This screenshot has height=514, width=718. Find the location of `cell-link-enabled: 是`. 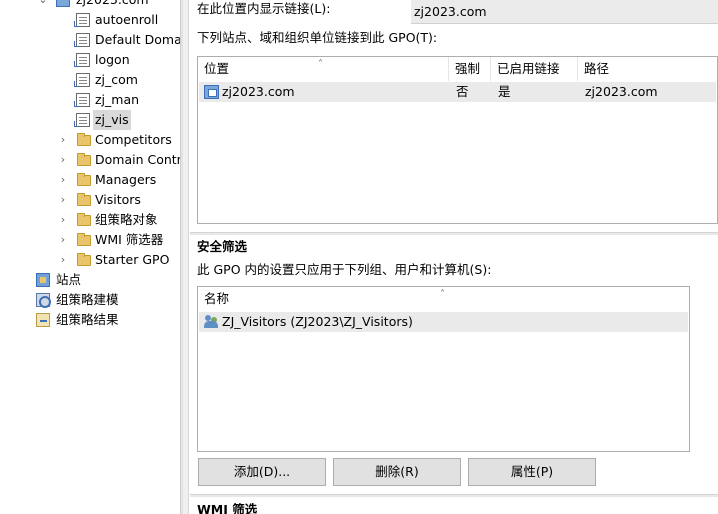

cell-link-enabled: 是 is located at coordinates (504, 91).